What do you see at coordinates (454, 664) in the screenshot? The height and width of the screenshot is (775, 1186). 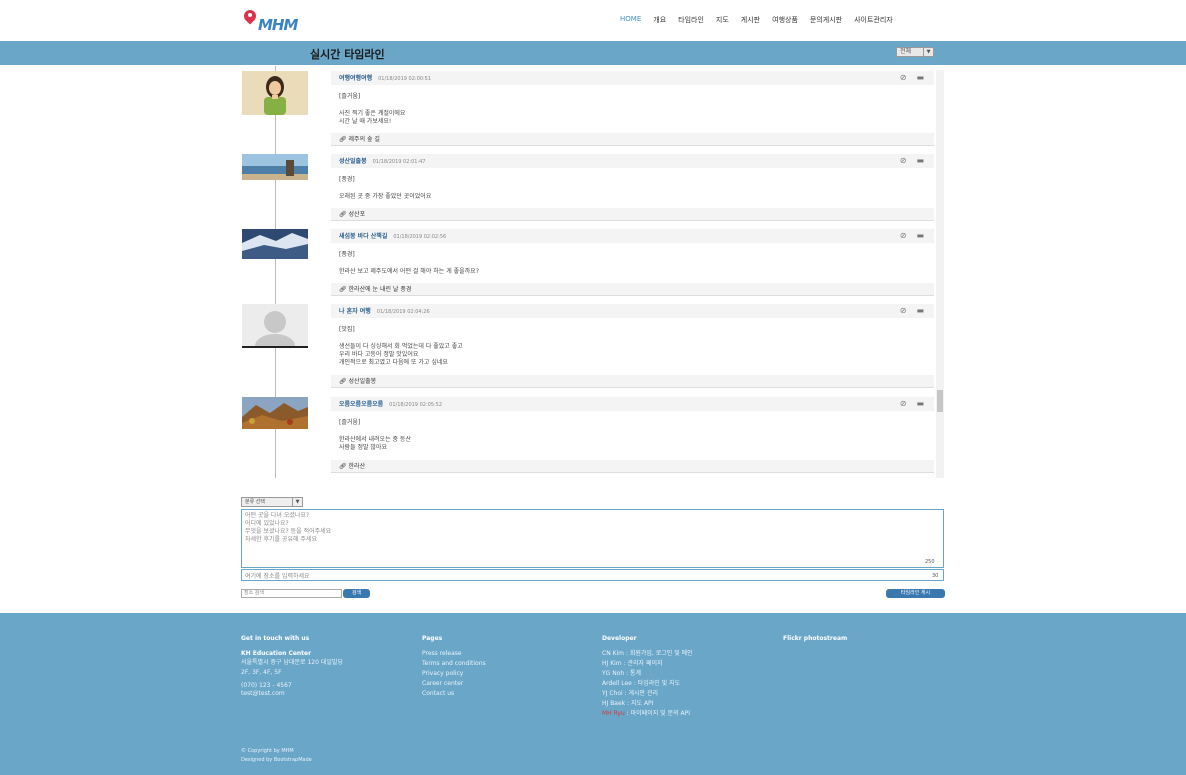 I see `footer-link-terms: Terms and conditions` at bounding box center [454, 664].